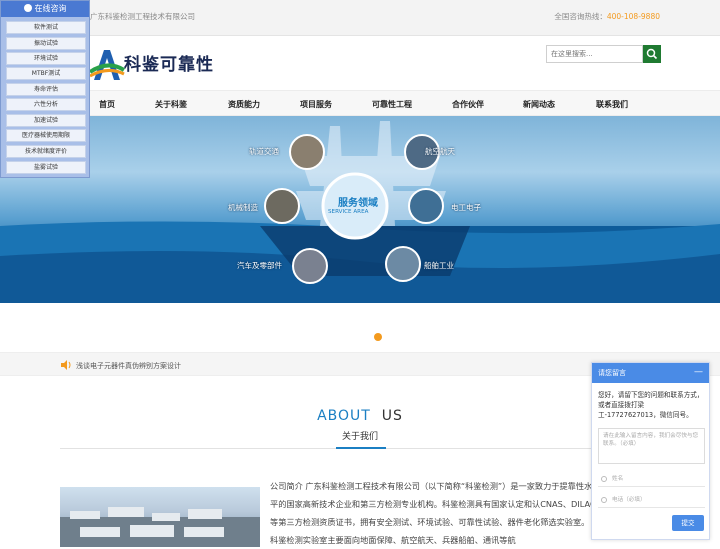  Describe the element at coordinates (316, 104) in the screenshot. I see `nav-item-services: 项目服务` at that location.